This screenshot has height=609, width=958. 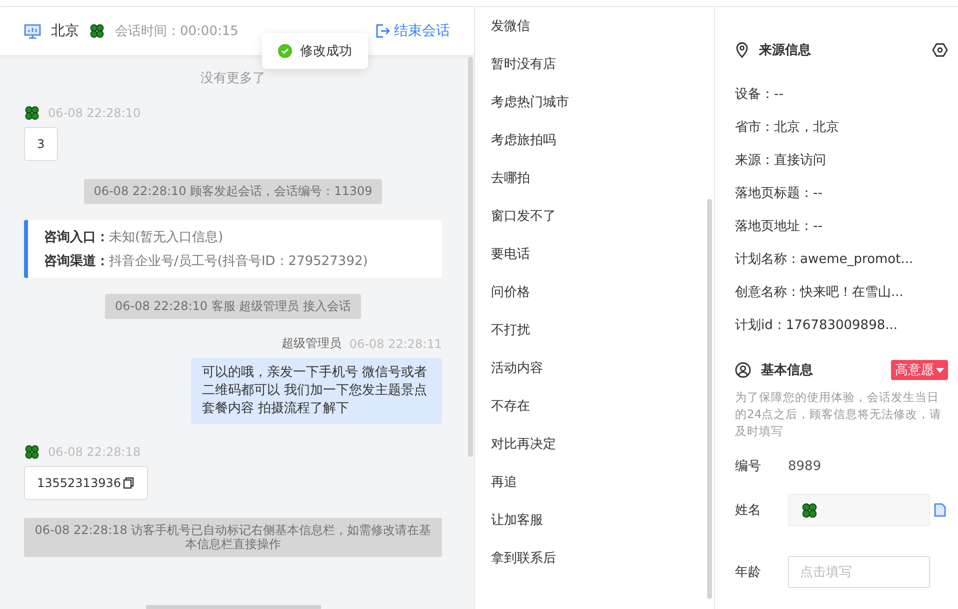 What do you see at coordinates (602, 26) in the screenshot?
I see `quick-reply-item: 发微信` at bounding box center [602, 26].